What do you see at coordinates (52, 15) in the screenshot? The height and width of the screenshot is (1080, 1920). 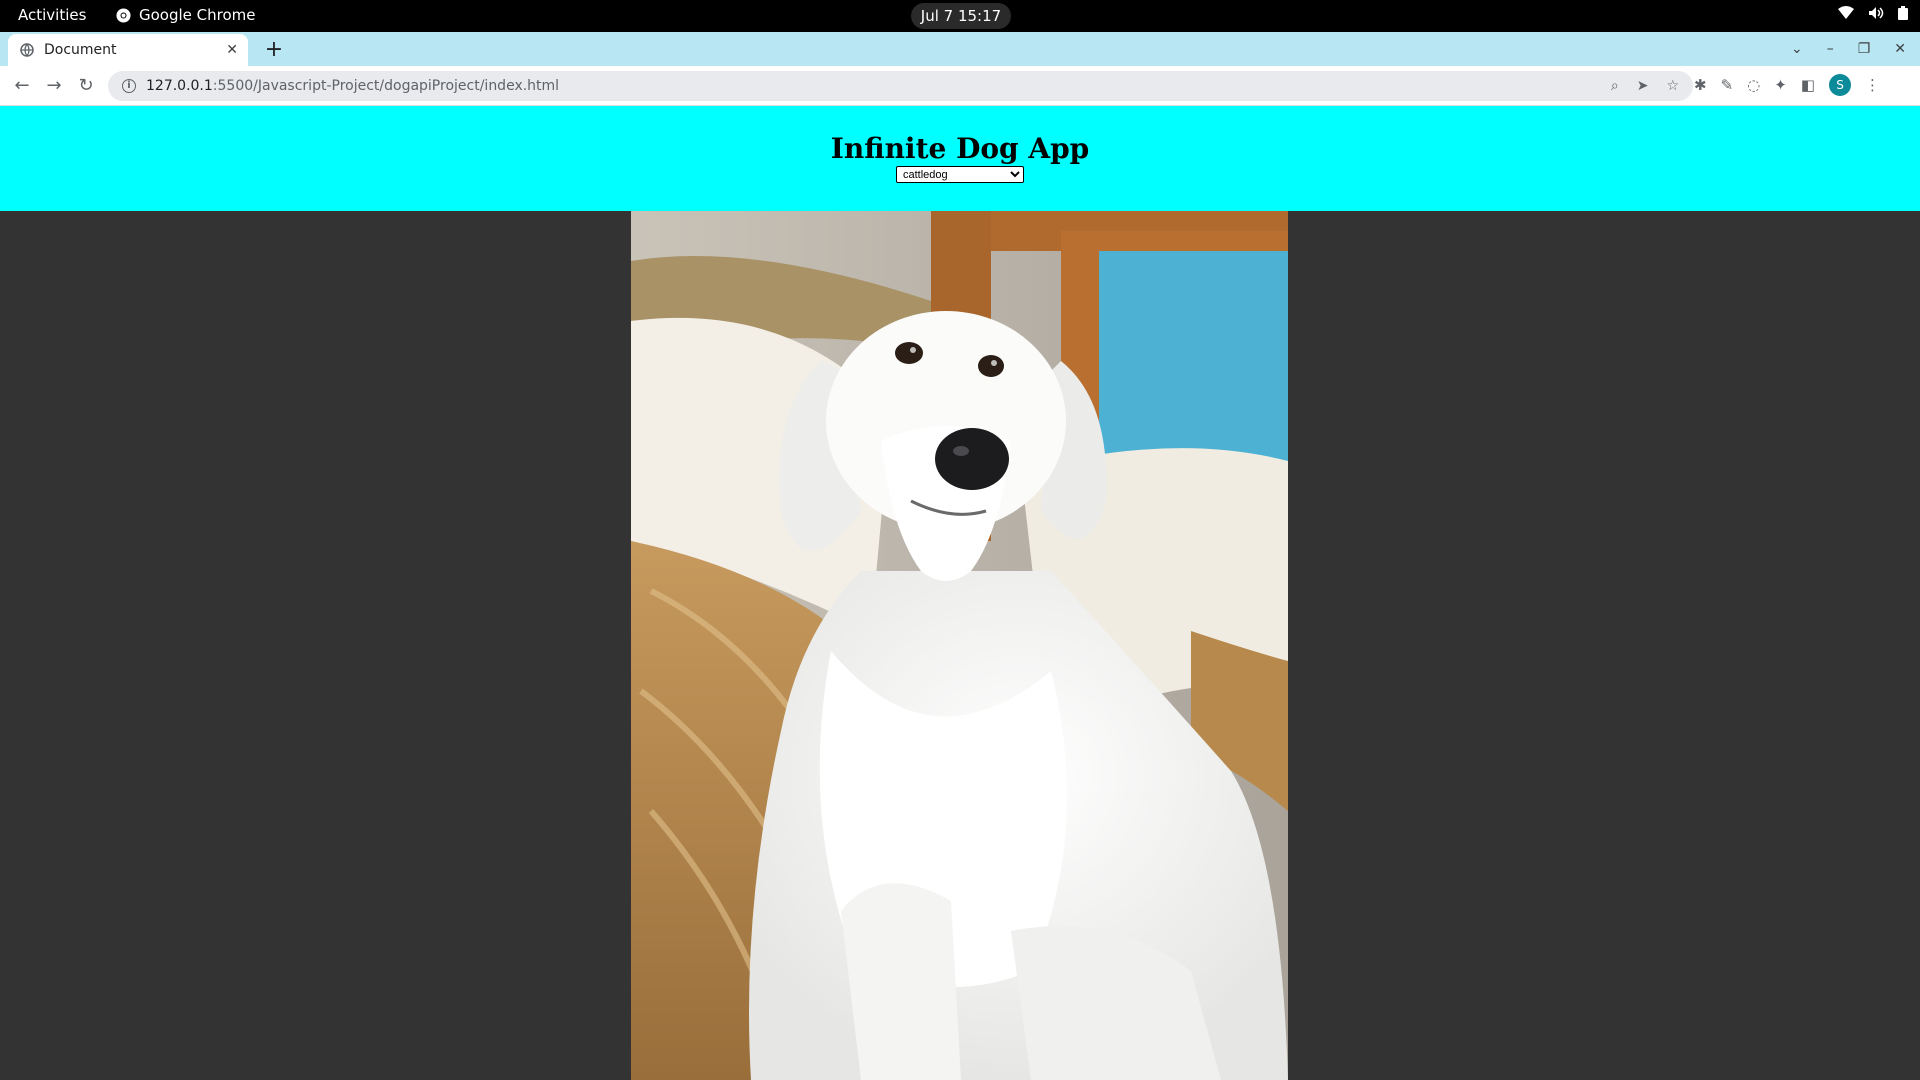 I see `activities-button: Activities` at bounding box center [52, 15].